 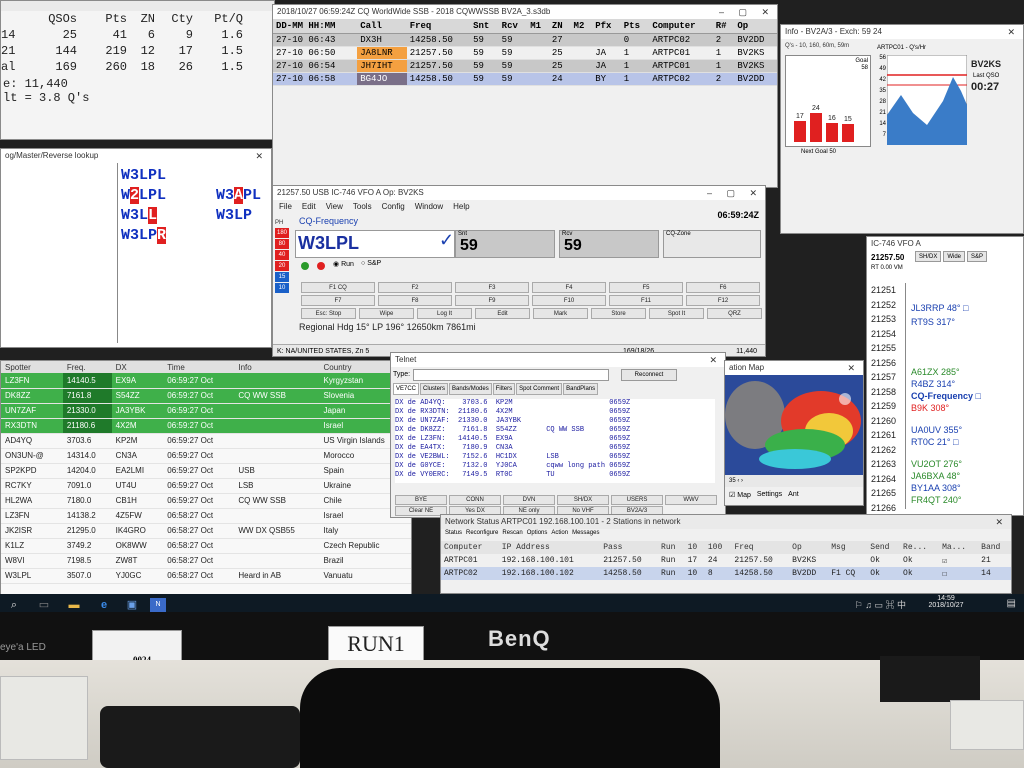 What do you see at coordinates (723, 287) in the screenshot?
I see `fkey-button: F6` at bounding box center [723, 287].